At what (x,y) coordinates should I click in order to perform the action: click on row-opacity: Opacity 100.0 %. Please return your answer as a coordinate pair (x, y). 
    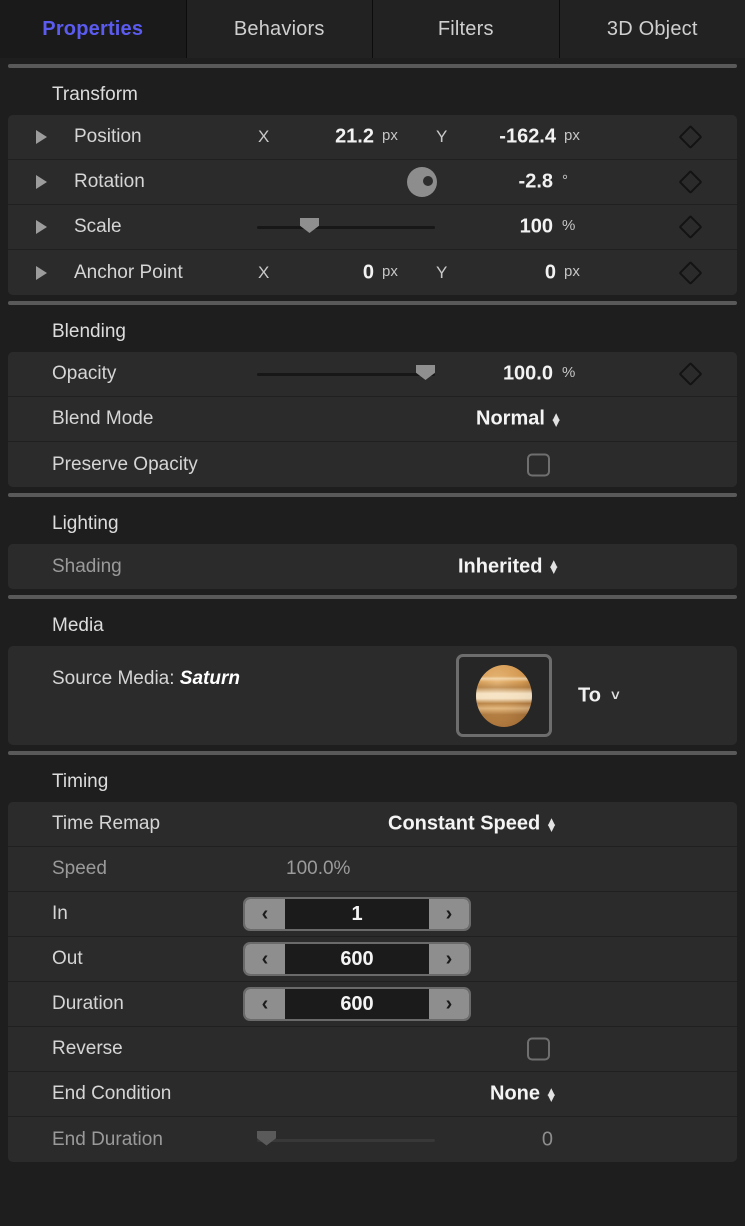
    Looking at the image, I should click on (372, 374).